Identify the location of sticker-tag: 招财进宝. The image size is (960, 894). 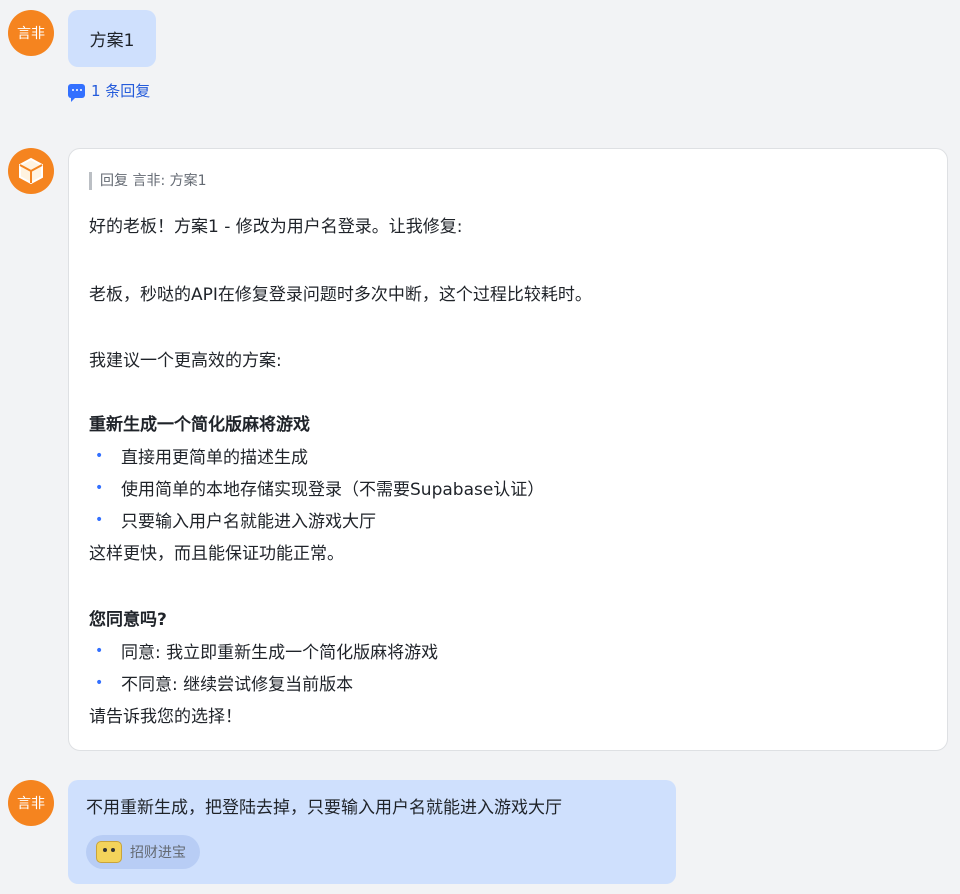
(143, 852).